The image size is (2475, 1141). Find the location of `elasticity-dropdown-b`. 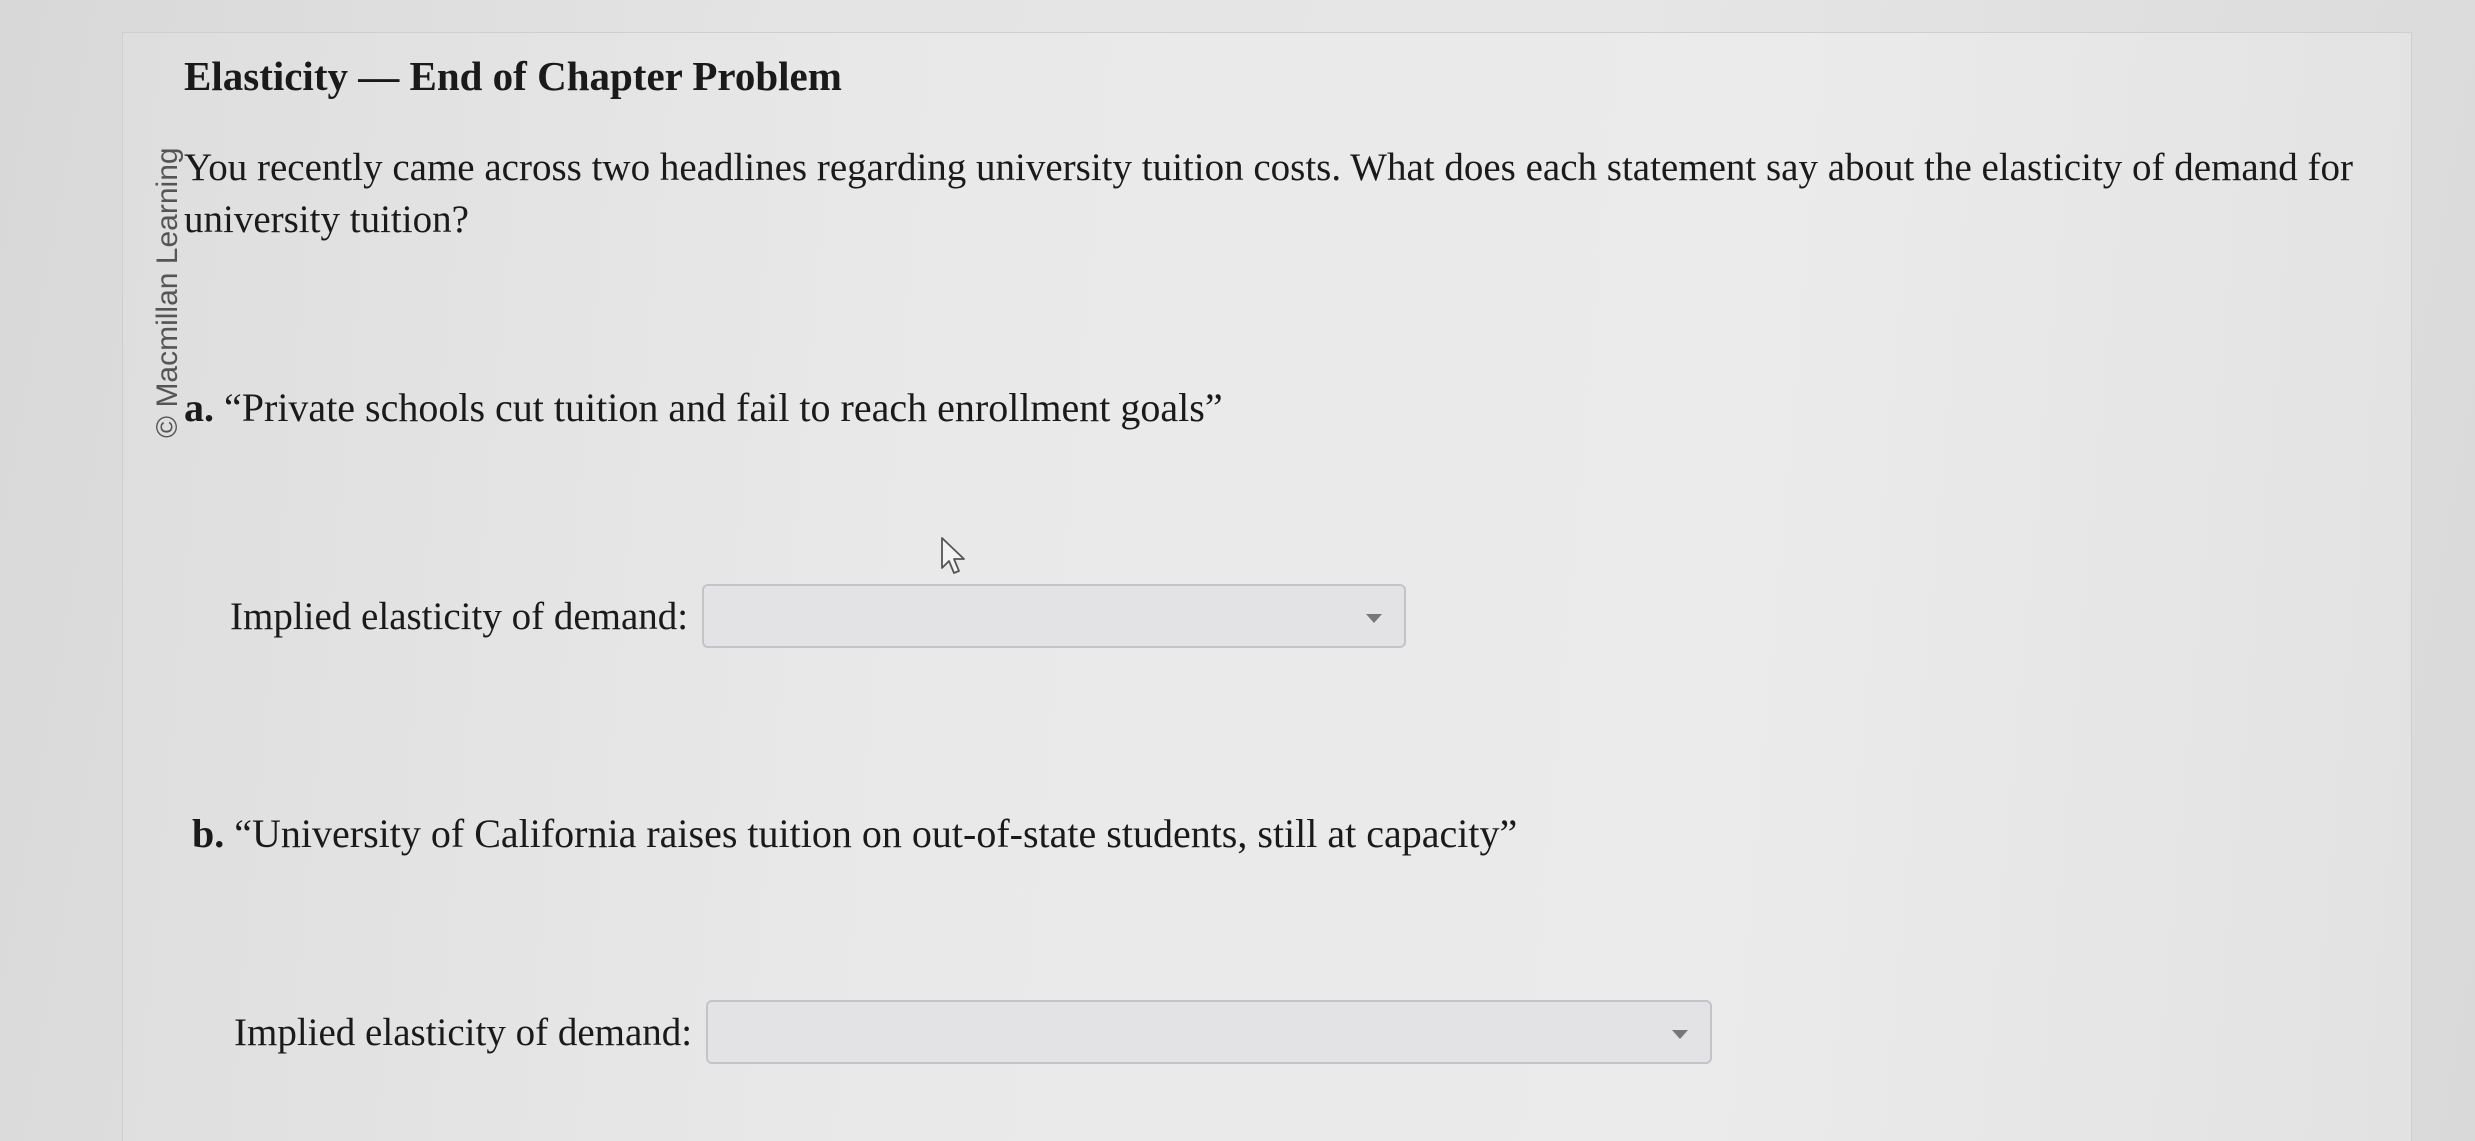

elasticity-dropdown-b is located at coordinates (1209, 1032).